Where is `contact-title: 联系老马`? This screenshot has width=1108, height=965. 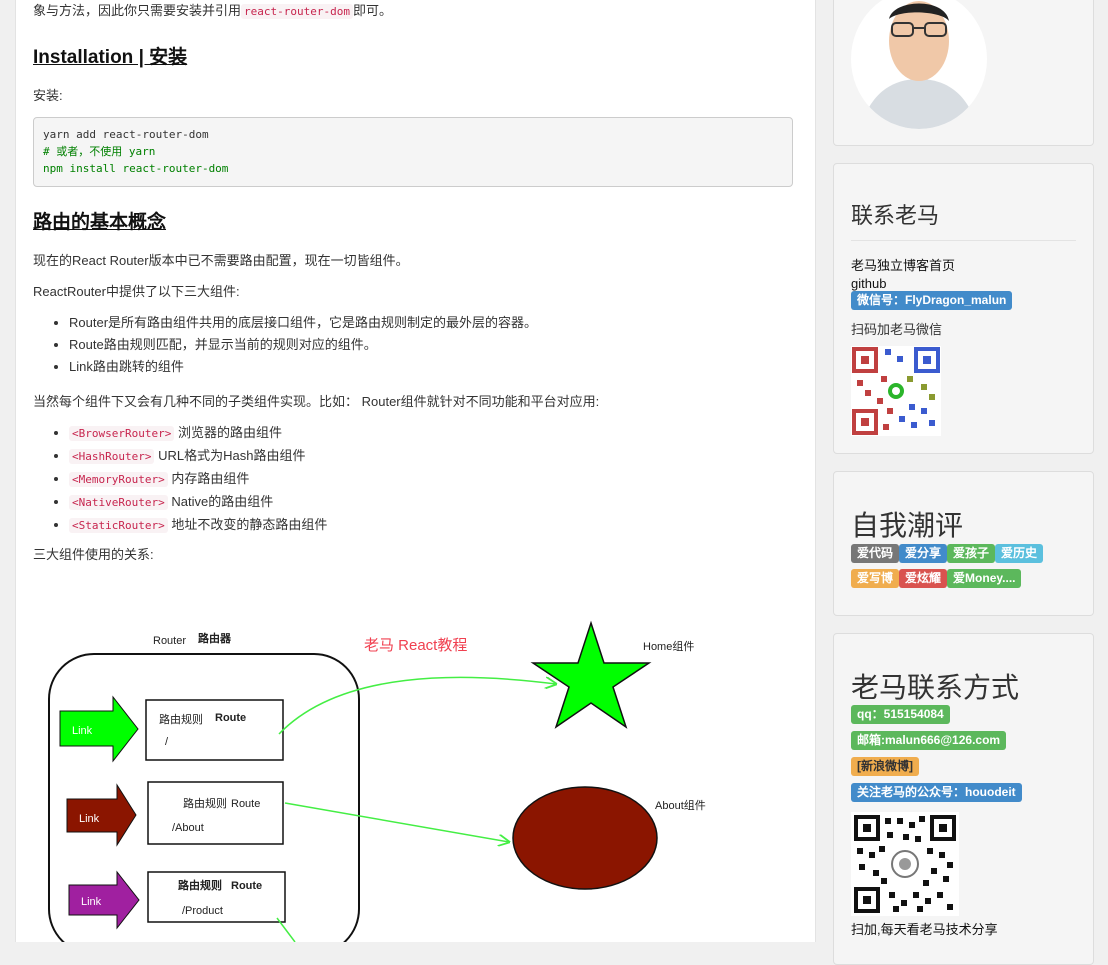
contact-title: 联系老马 is located at coordinates (895, 215).